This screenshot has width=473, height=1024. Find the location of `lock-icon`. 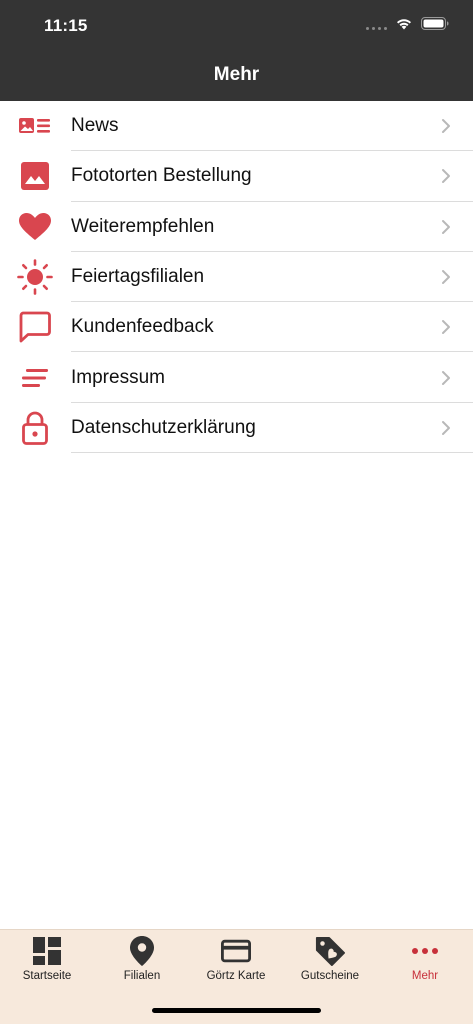

lock-icon is located at coordinates (35, 428).